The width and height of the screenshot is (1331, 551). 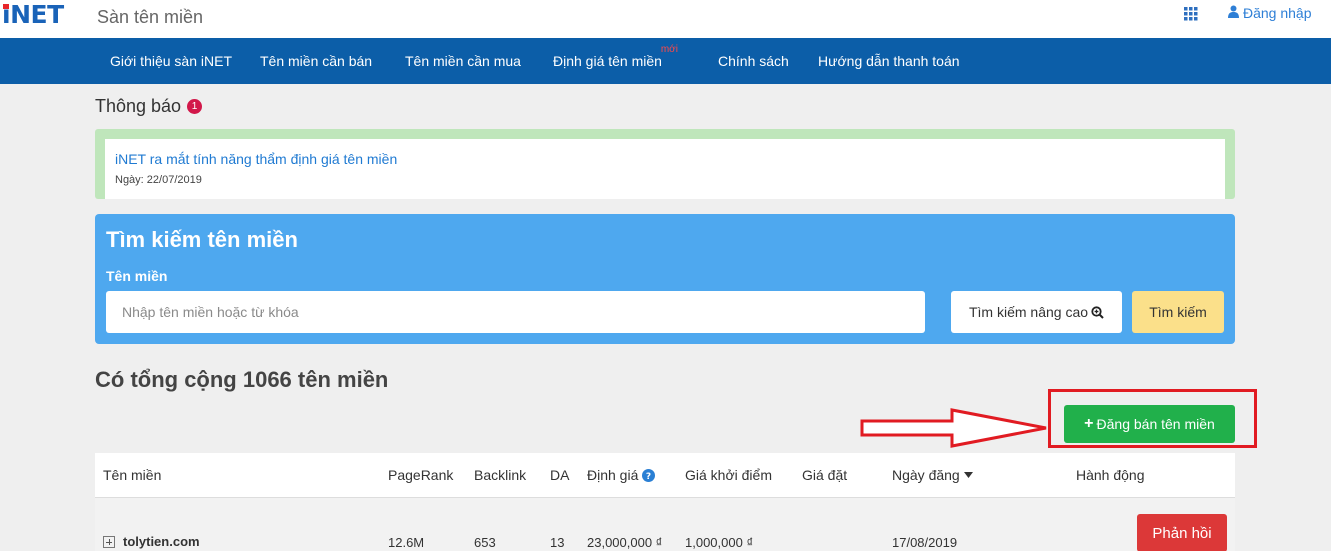 What do you see at coordinates (500, 475) in the screenshot?
I see `column-header-backlink: Backlink` at bounding box center [500, 475].